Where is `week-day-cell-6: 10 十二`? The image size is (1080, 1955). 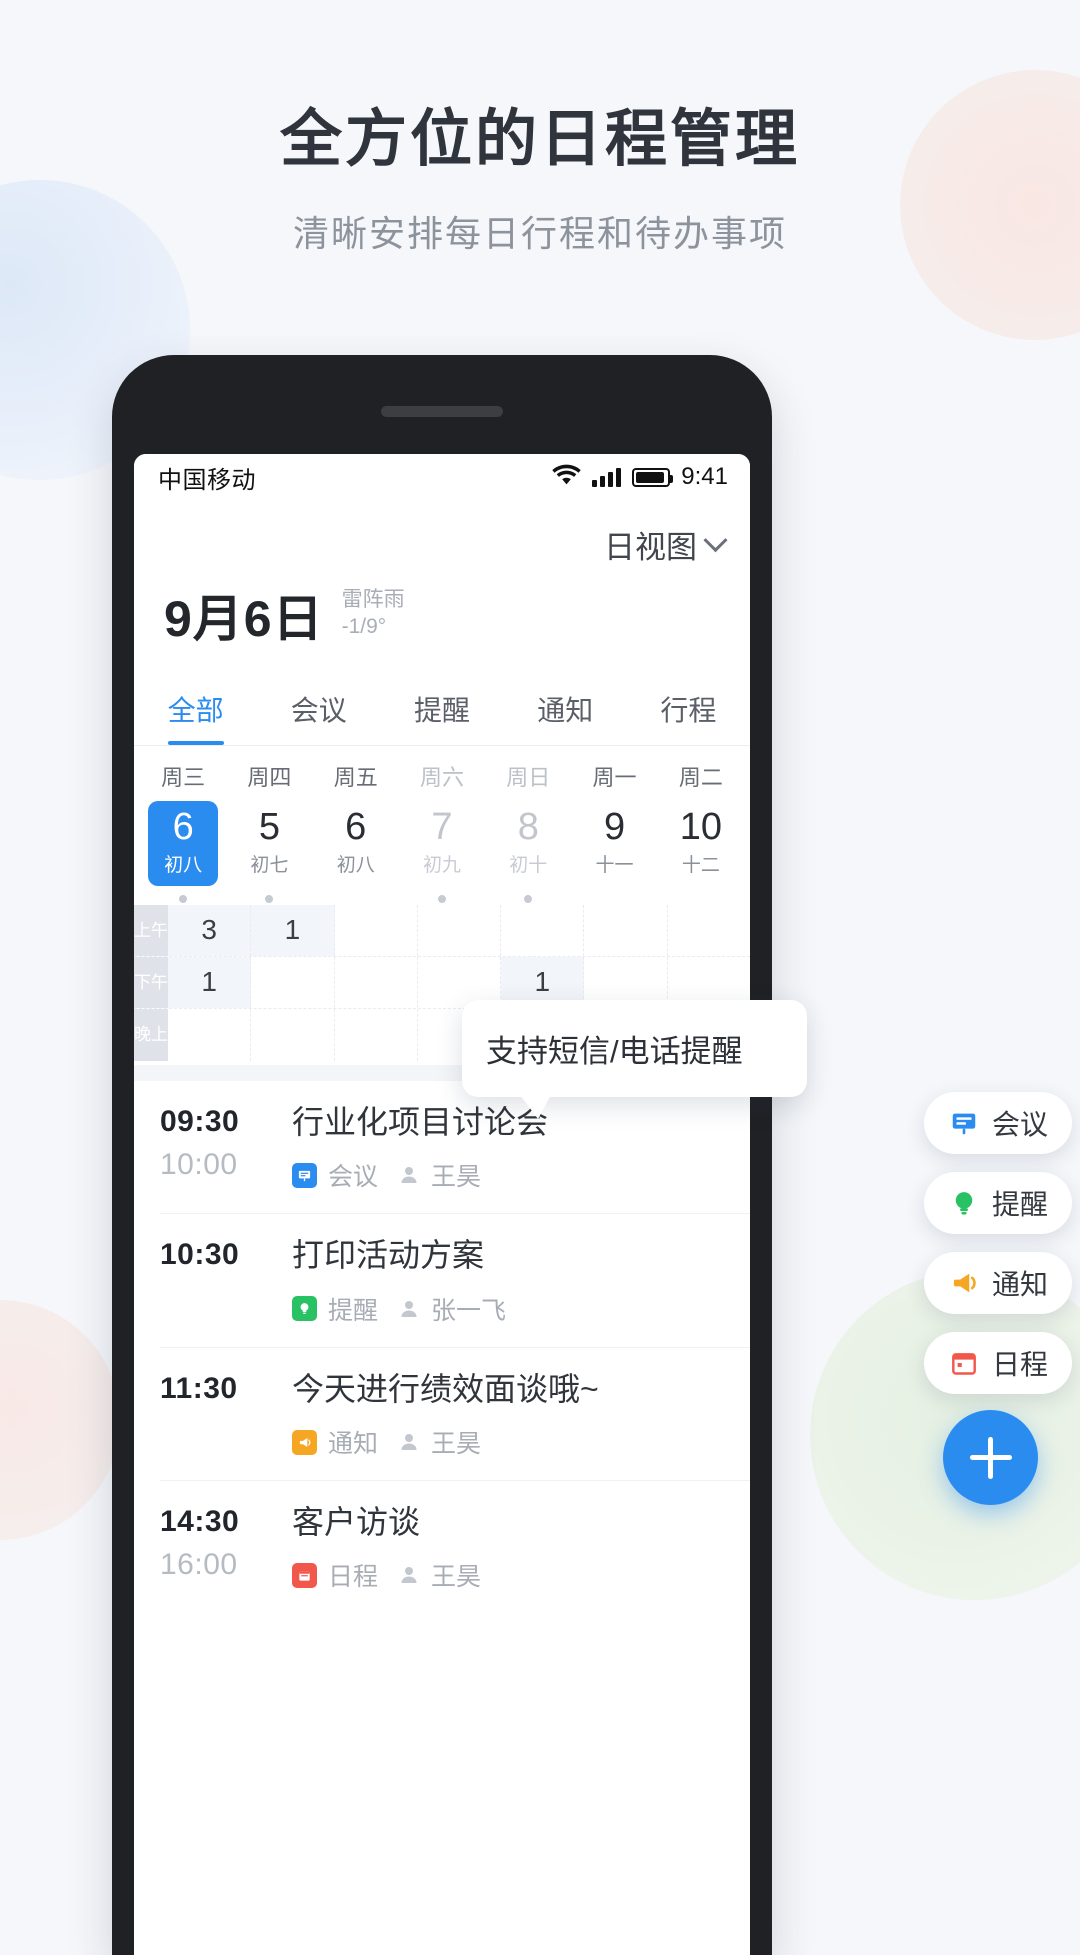
week-day-cell-6: 10 十二 is located at coordinates (701, 852).